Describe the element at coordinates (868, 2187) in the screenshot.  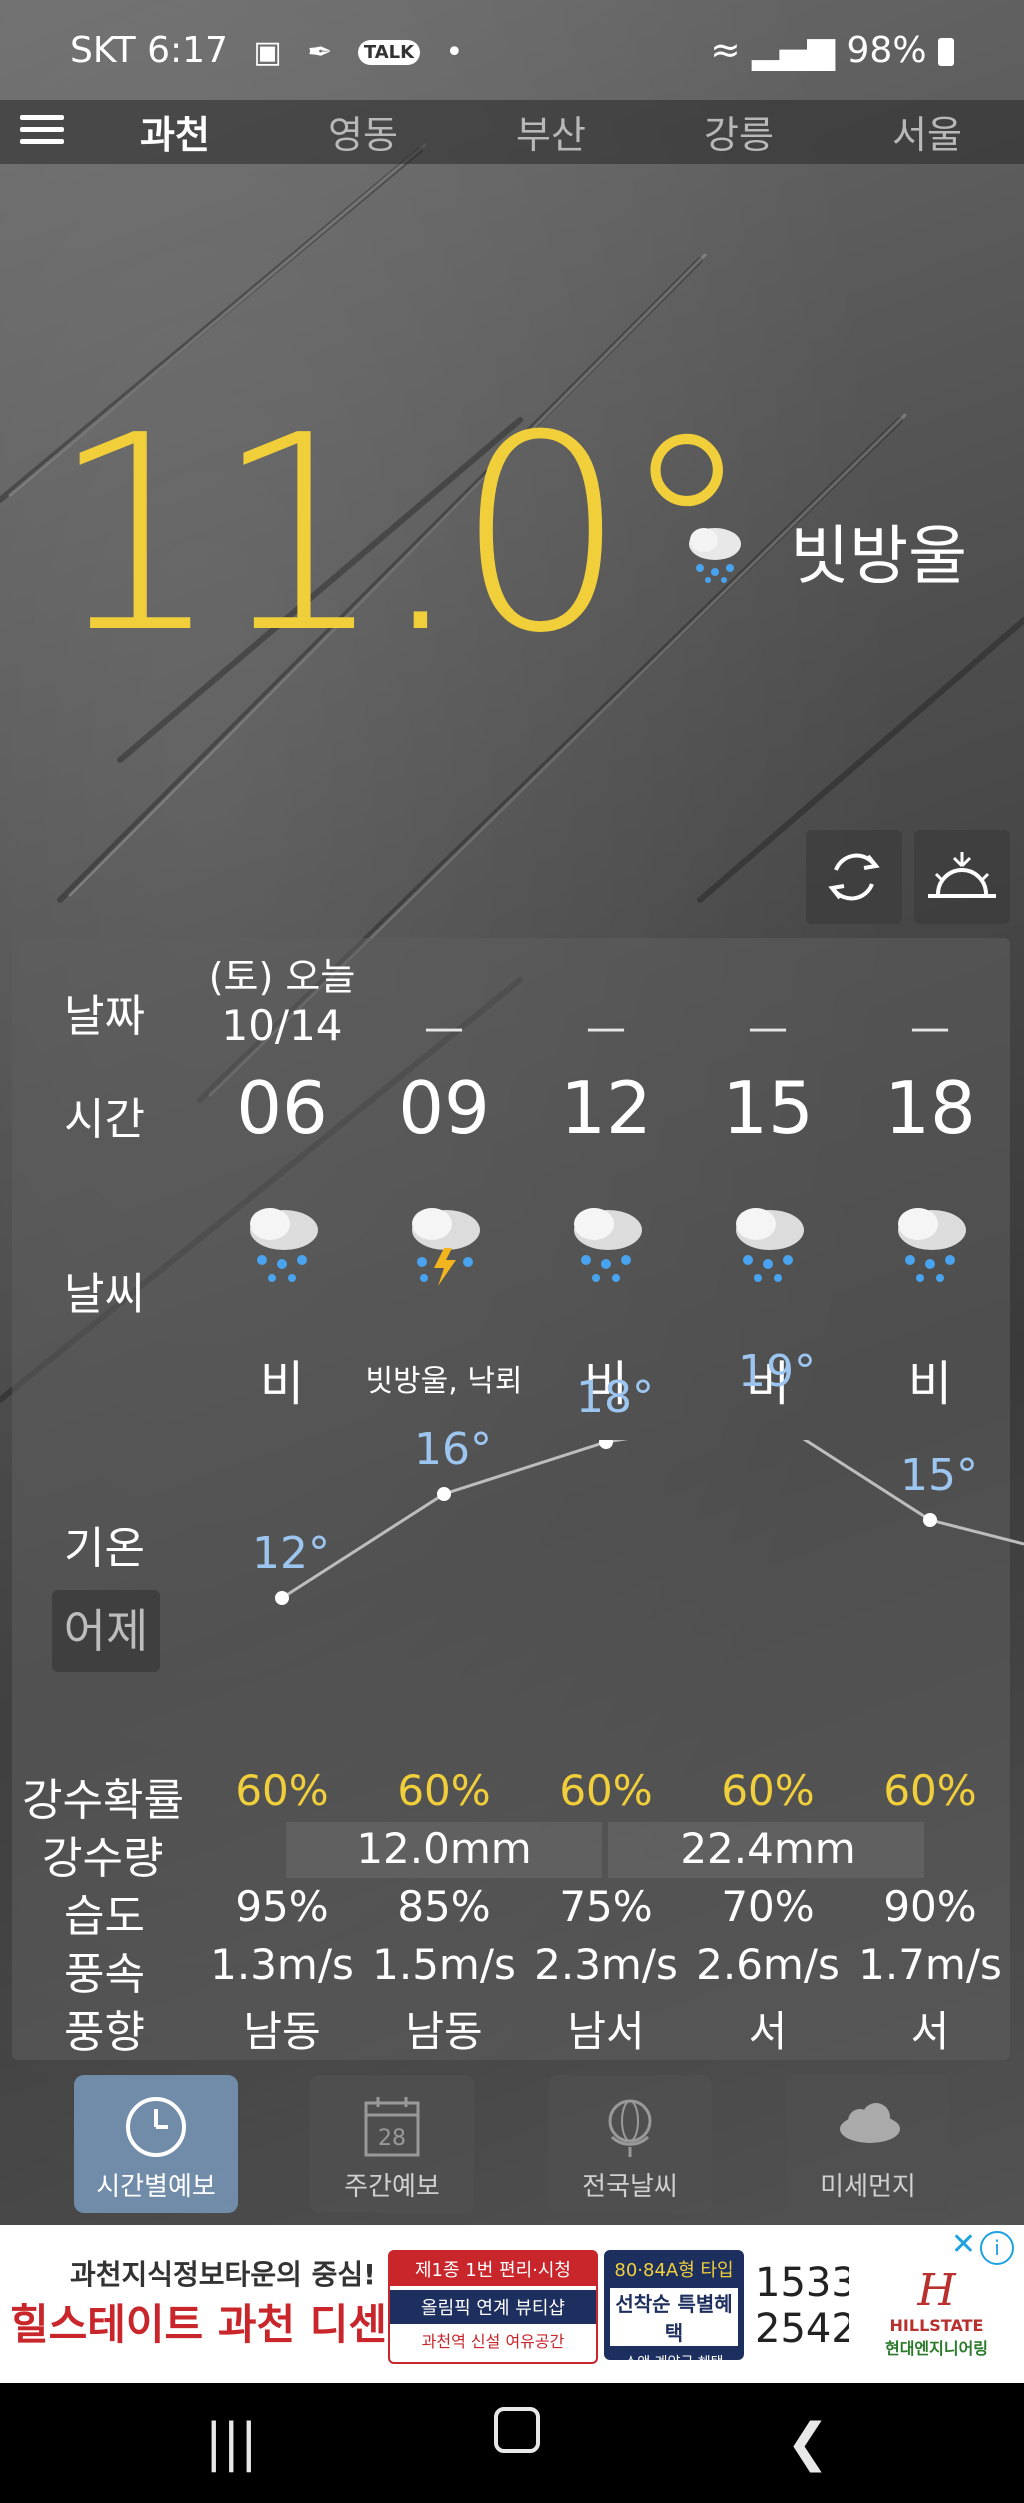
I see `nav-label: 미세먼지` at that location.